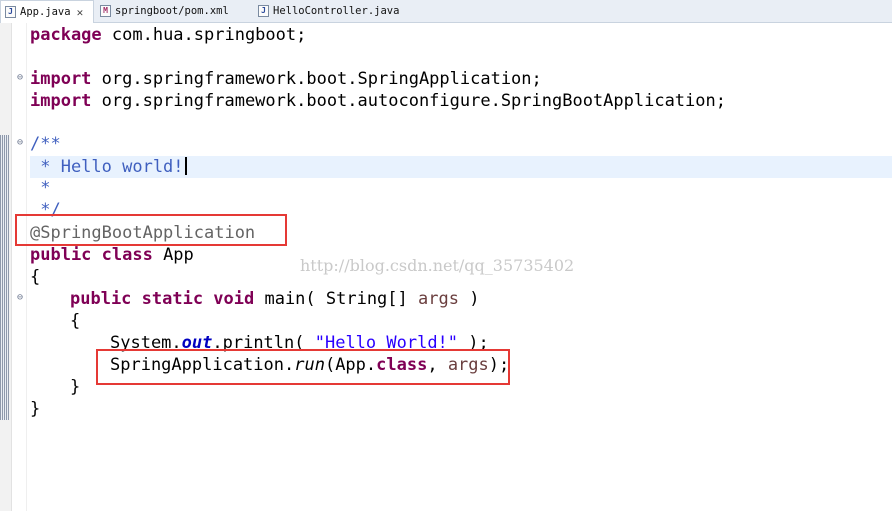  I want to click on tab-app-java: J App.java ✕, so click(47, 11).